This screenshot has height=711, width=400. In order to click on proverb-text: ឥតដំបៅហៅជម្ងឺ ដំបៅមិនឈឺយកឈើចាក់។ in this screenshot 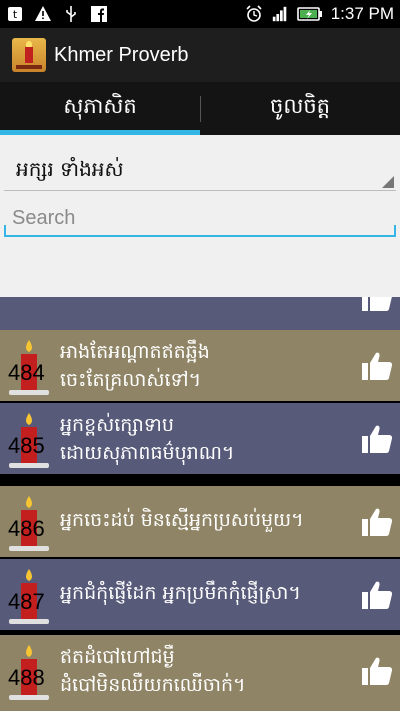, I will do `click(205, 671)`.